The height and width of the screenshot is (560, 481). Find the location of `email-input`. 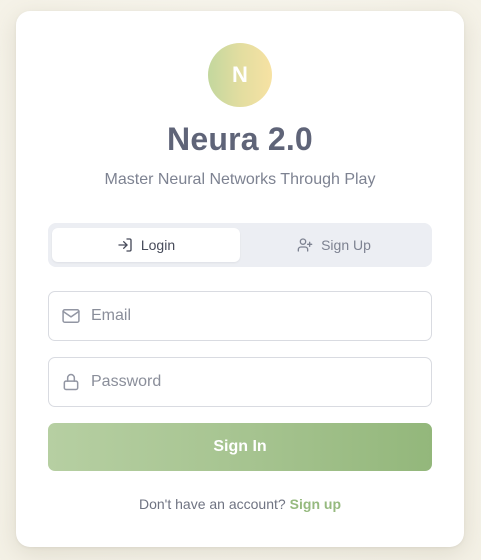

email-input is located at coordinates (251, 316).